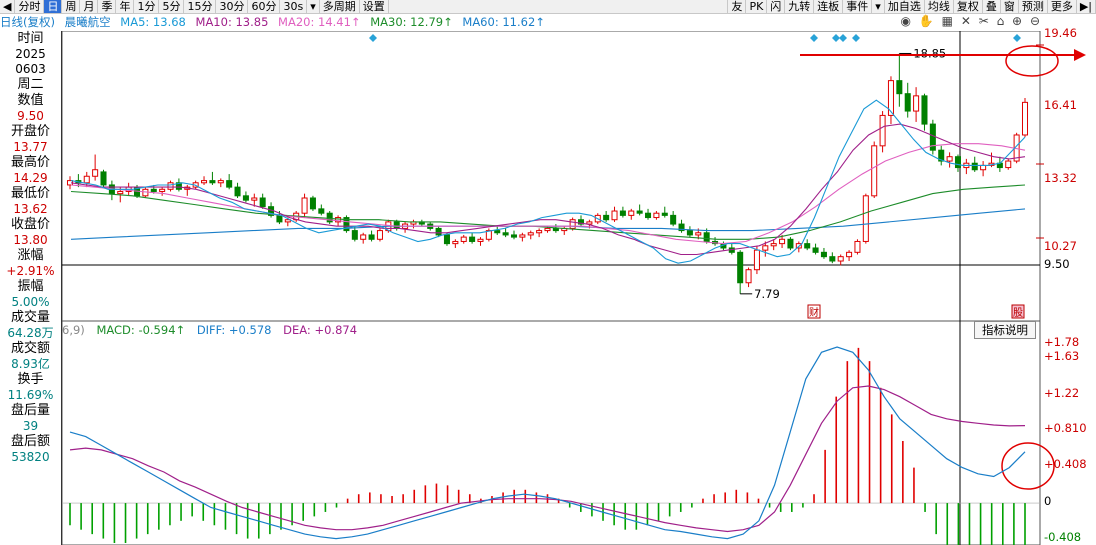 Image resolution: width=1096 pixels, height=545 pixels. Describe the element at coordinates (1086, 6) in the screenshot. I see `toolbar-action-14: ▶|` at that location.